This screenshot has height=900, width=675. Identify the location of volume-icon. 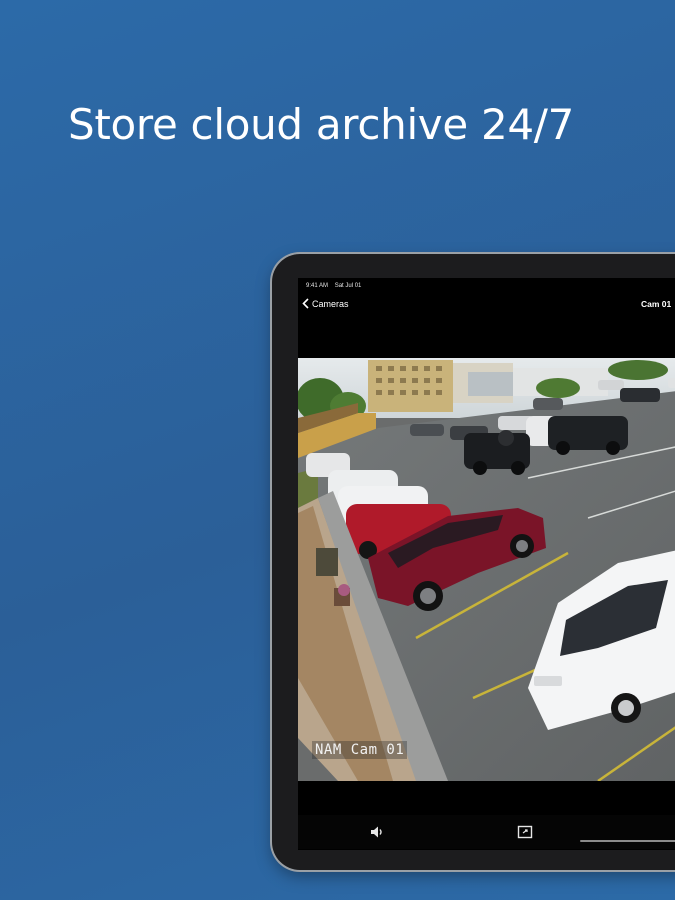
(376, 832).